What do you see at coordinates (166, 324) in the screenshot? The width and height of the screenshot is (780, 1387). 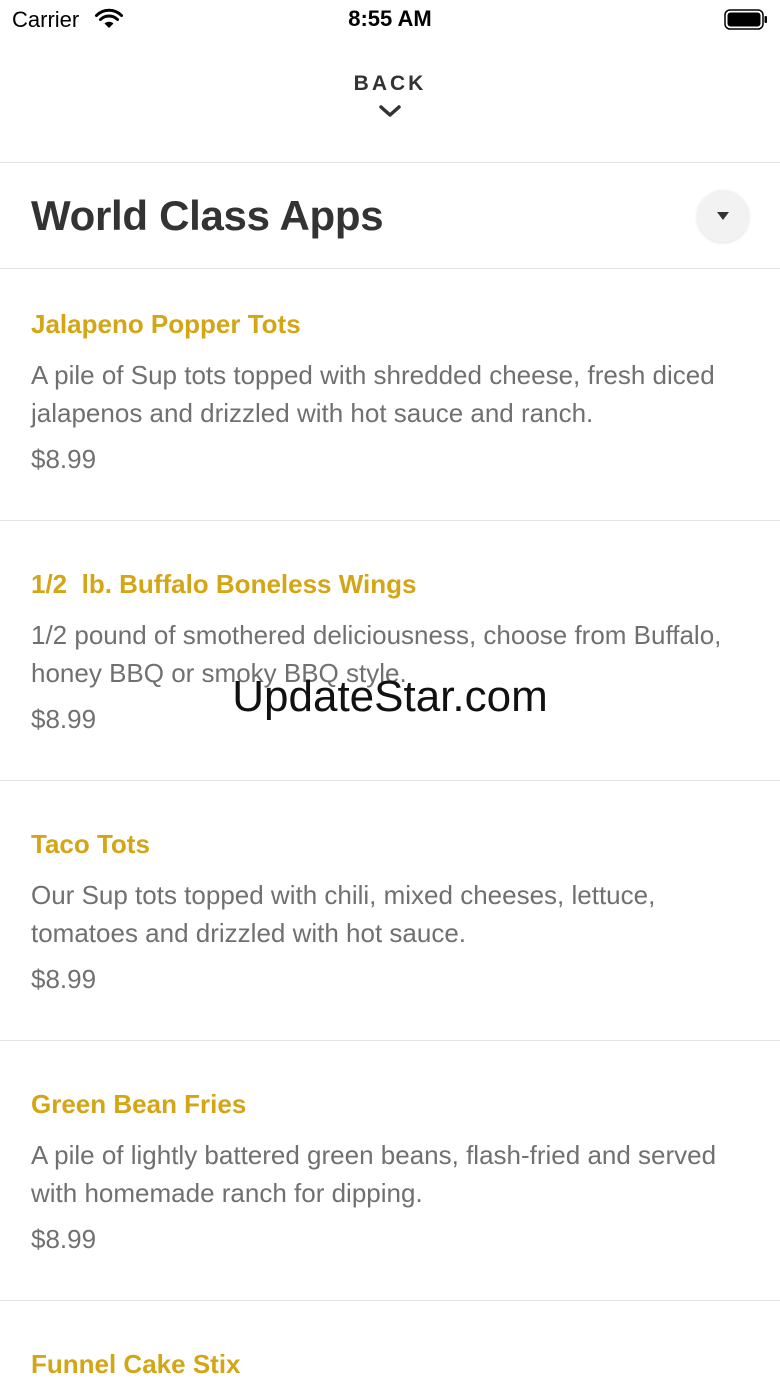 I see `item-name: Jalapeno Popper Tots` at bounding box center [166, 324].